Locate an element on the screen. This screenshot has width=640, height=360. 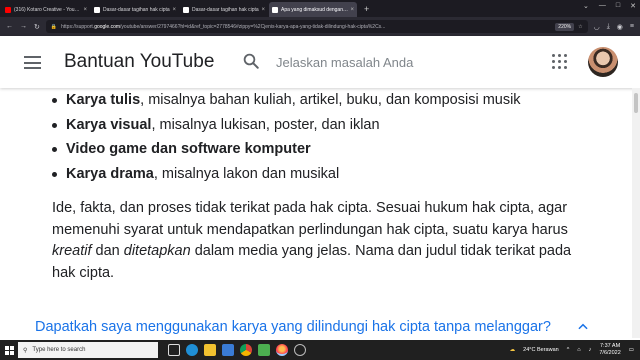
tray-chevron-icon: ^ is located at coordinates (568, 350).